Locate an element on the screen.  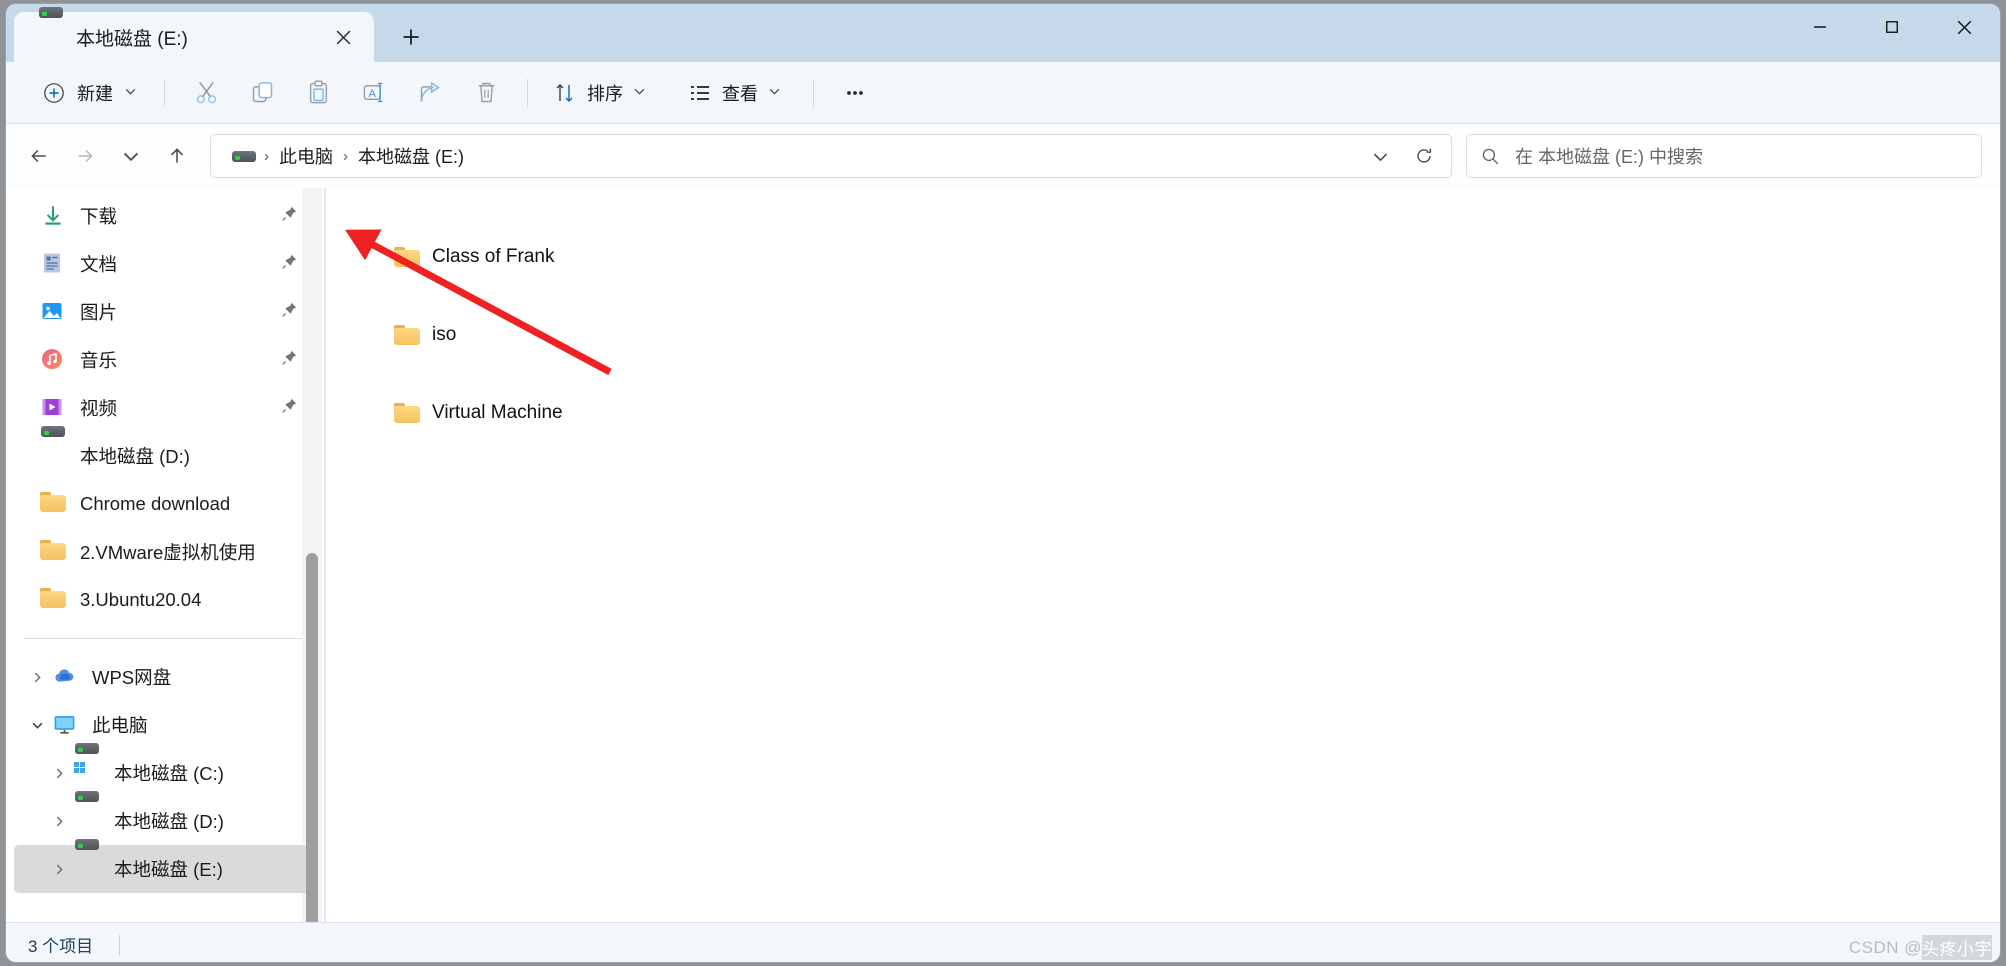
recent-locations-button is located at coordinates (131, 156).